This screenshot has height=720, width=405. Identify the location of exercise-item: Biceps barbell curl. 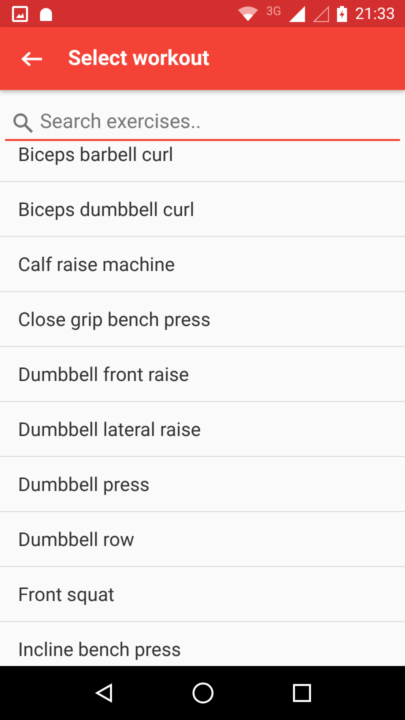
(202, 163).